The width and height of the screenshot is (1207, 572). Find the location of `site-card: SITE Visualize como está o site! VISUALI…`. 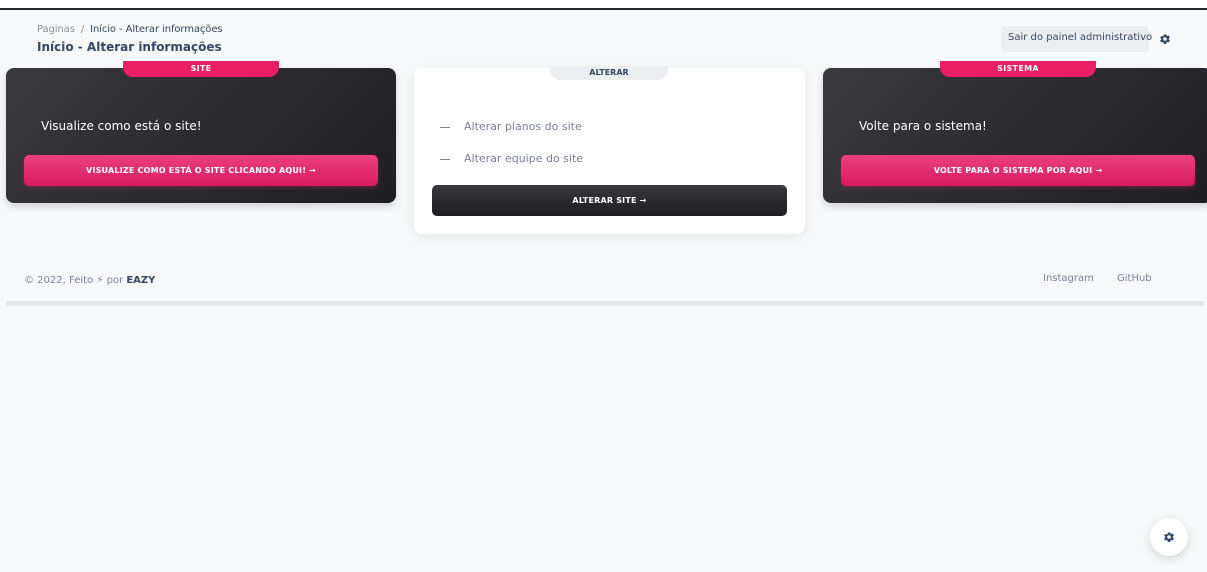

site-card: SITE Visualize como está o site! VISUALI… is located at coordinates (201, 132).